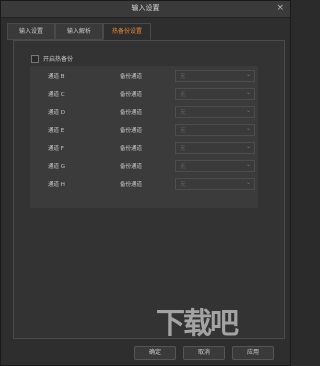 This screenshot has width=320, height=366. What do you see at coordinates (155, 353) in the screenshot?
I see `ok-button: 确定` at bounding box center [155, 353].